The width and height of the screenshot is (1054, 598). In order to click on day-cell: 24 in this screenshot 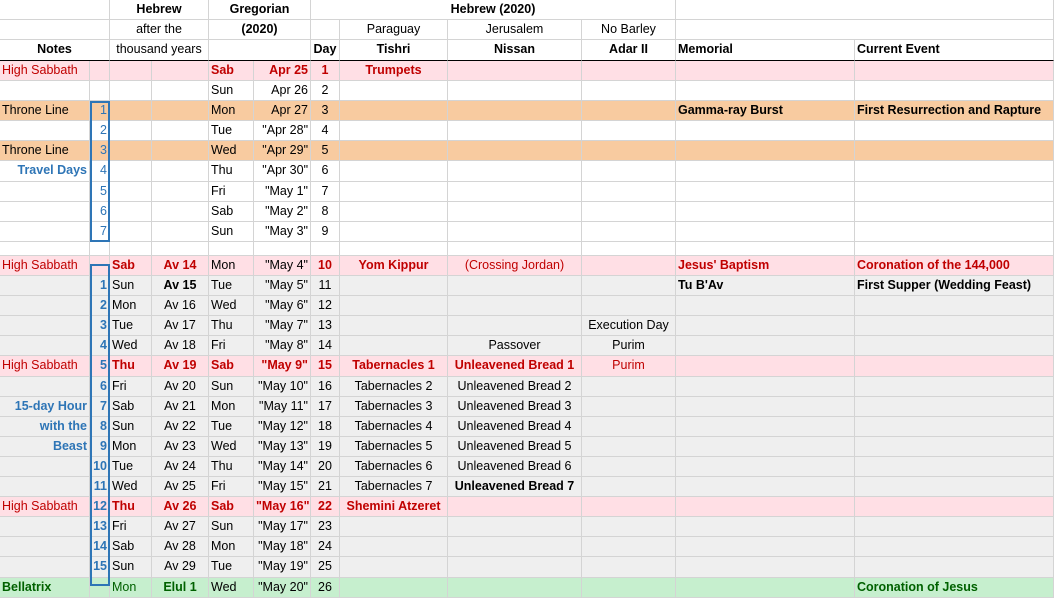, I will do `click(325, 547)`.